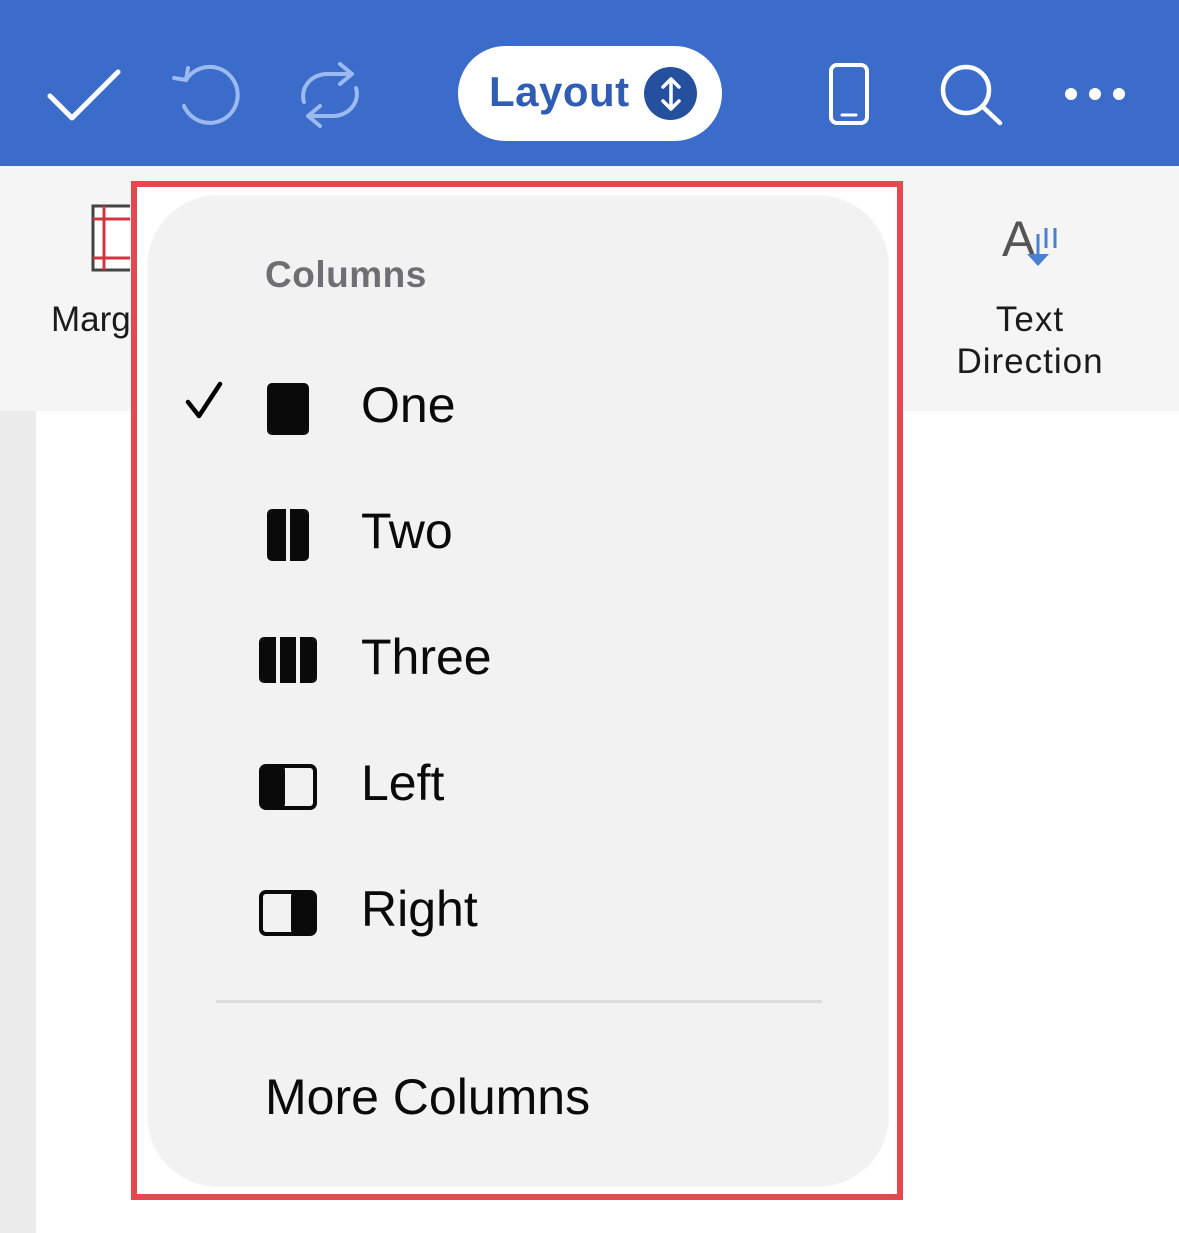 This screenshot has height=1233, width=1179. I want to click on column-option-three: Three, so click(520, 658).